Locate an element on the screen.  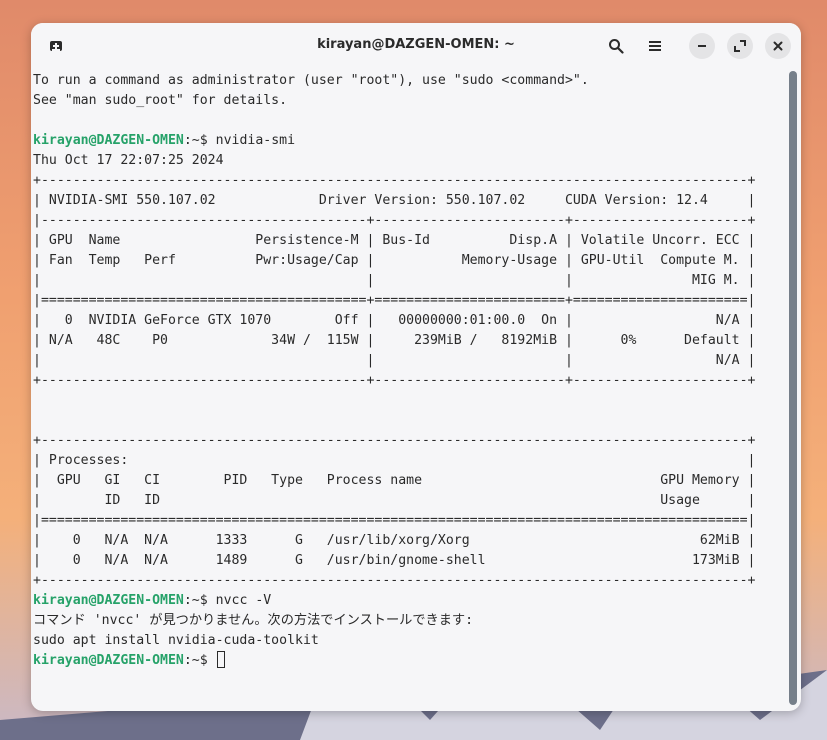
text-cursor is located at coordinates (220, 659).